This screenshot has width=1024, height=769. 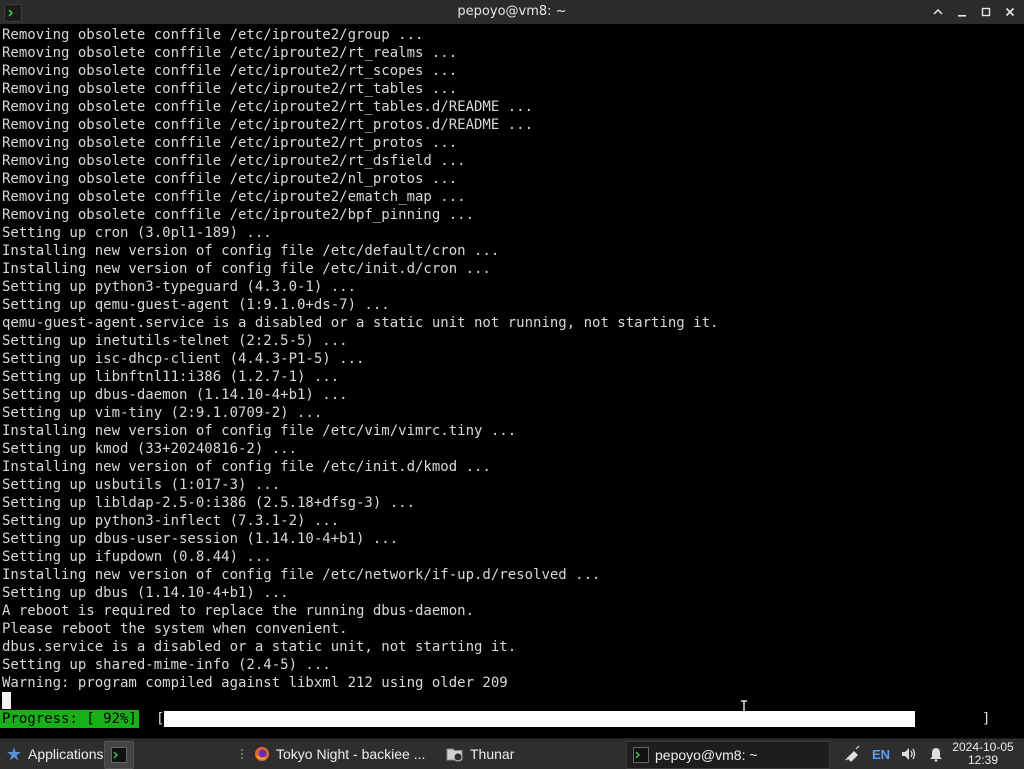 What do you see at coordinates (262, 754) in the screenshot?
I see `firefox-icon` at bounding box center [262, 754].